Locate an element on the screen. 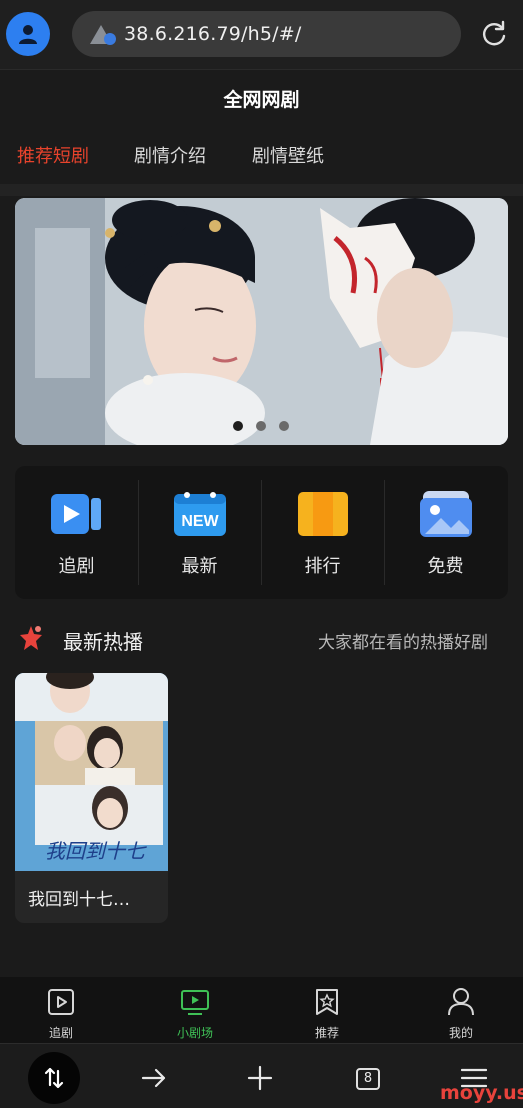  swap-tabs-button is located at coordinates (54, 1078).